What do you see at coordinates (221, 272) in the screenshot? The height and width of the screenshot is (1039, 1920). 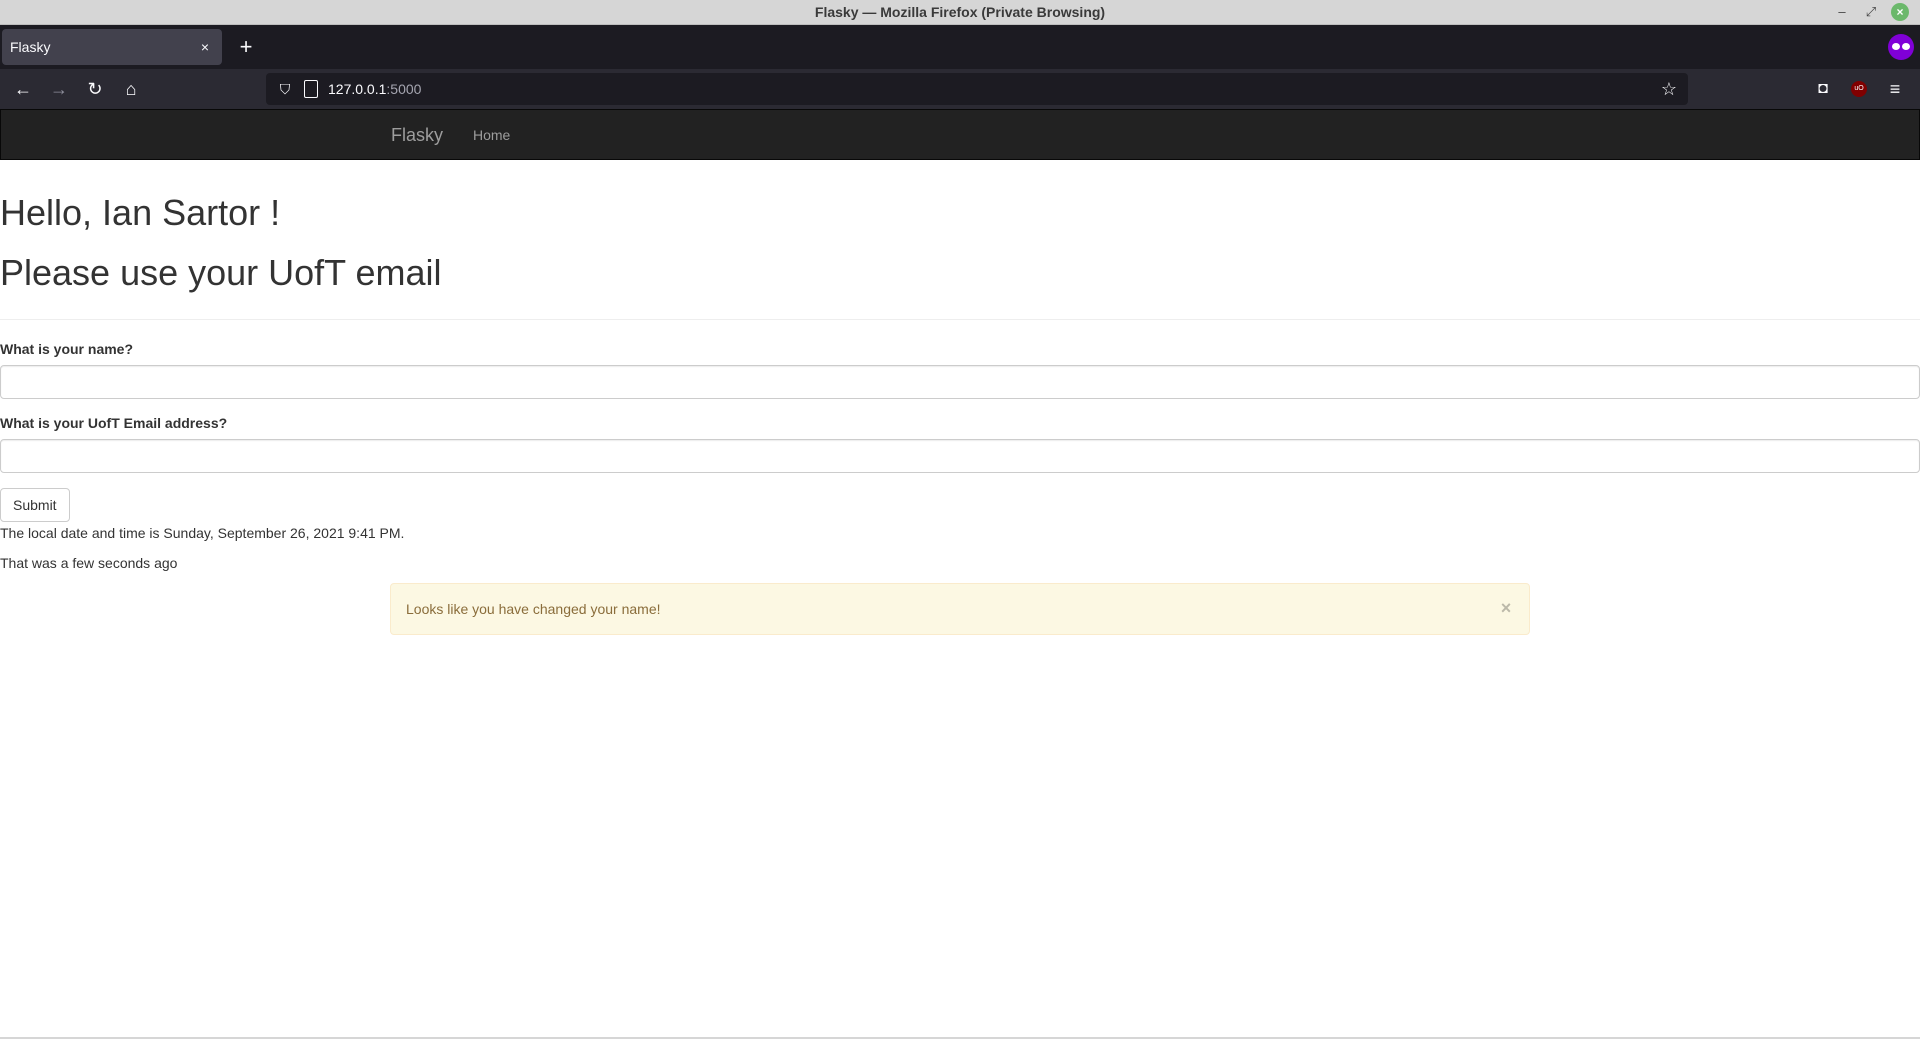 I see `subtitle-heading: Please use your UofT email` at bounding box center [221, 272].